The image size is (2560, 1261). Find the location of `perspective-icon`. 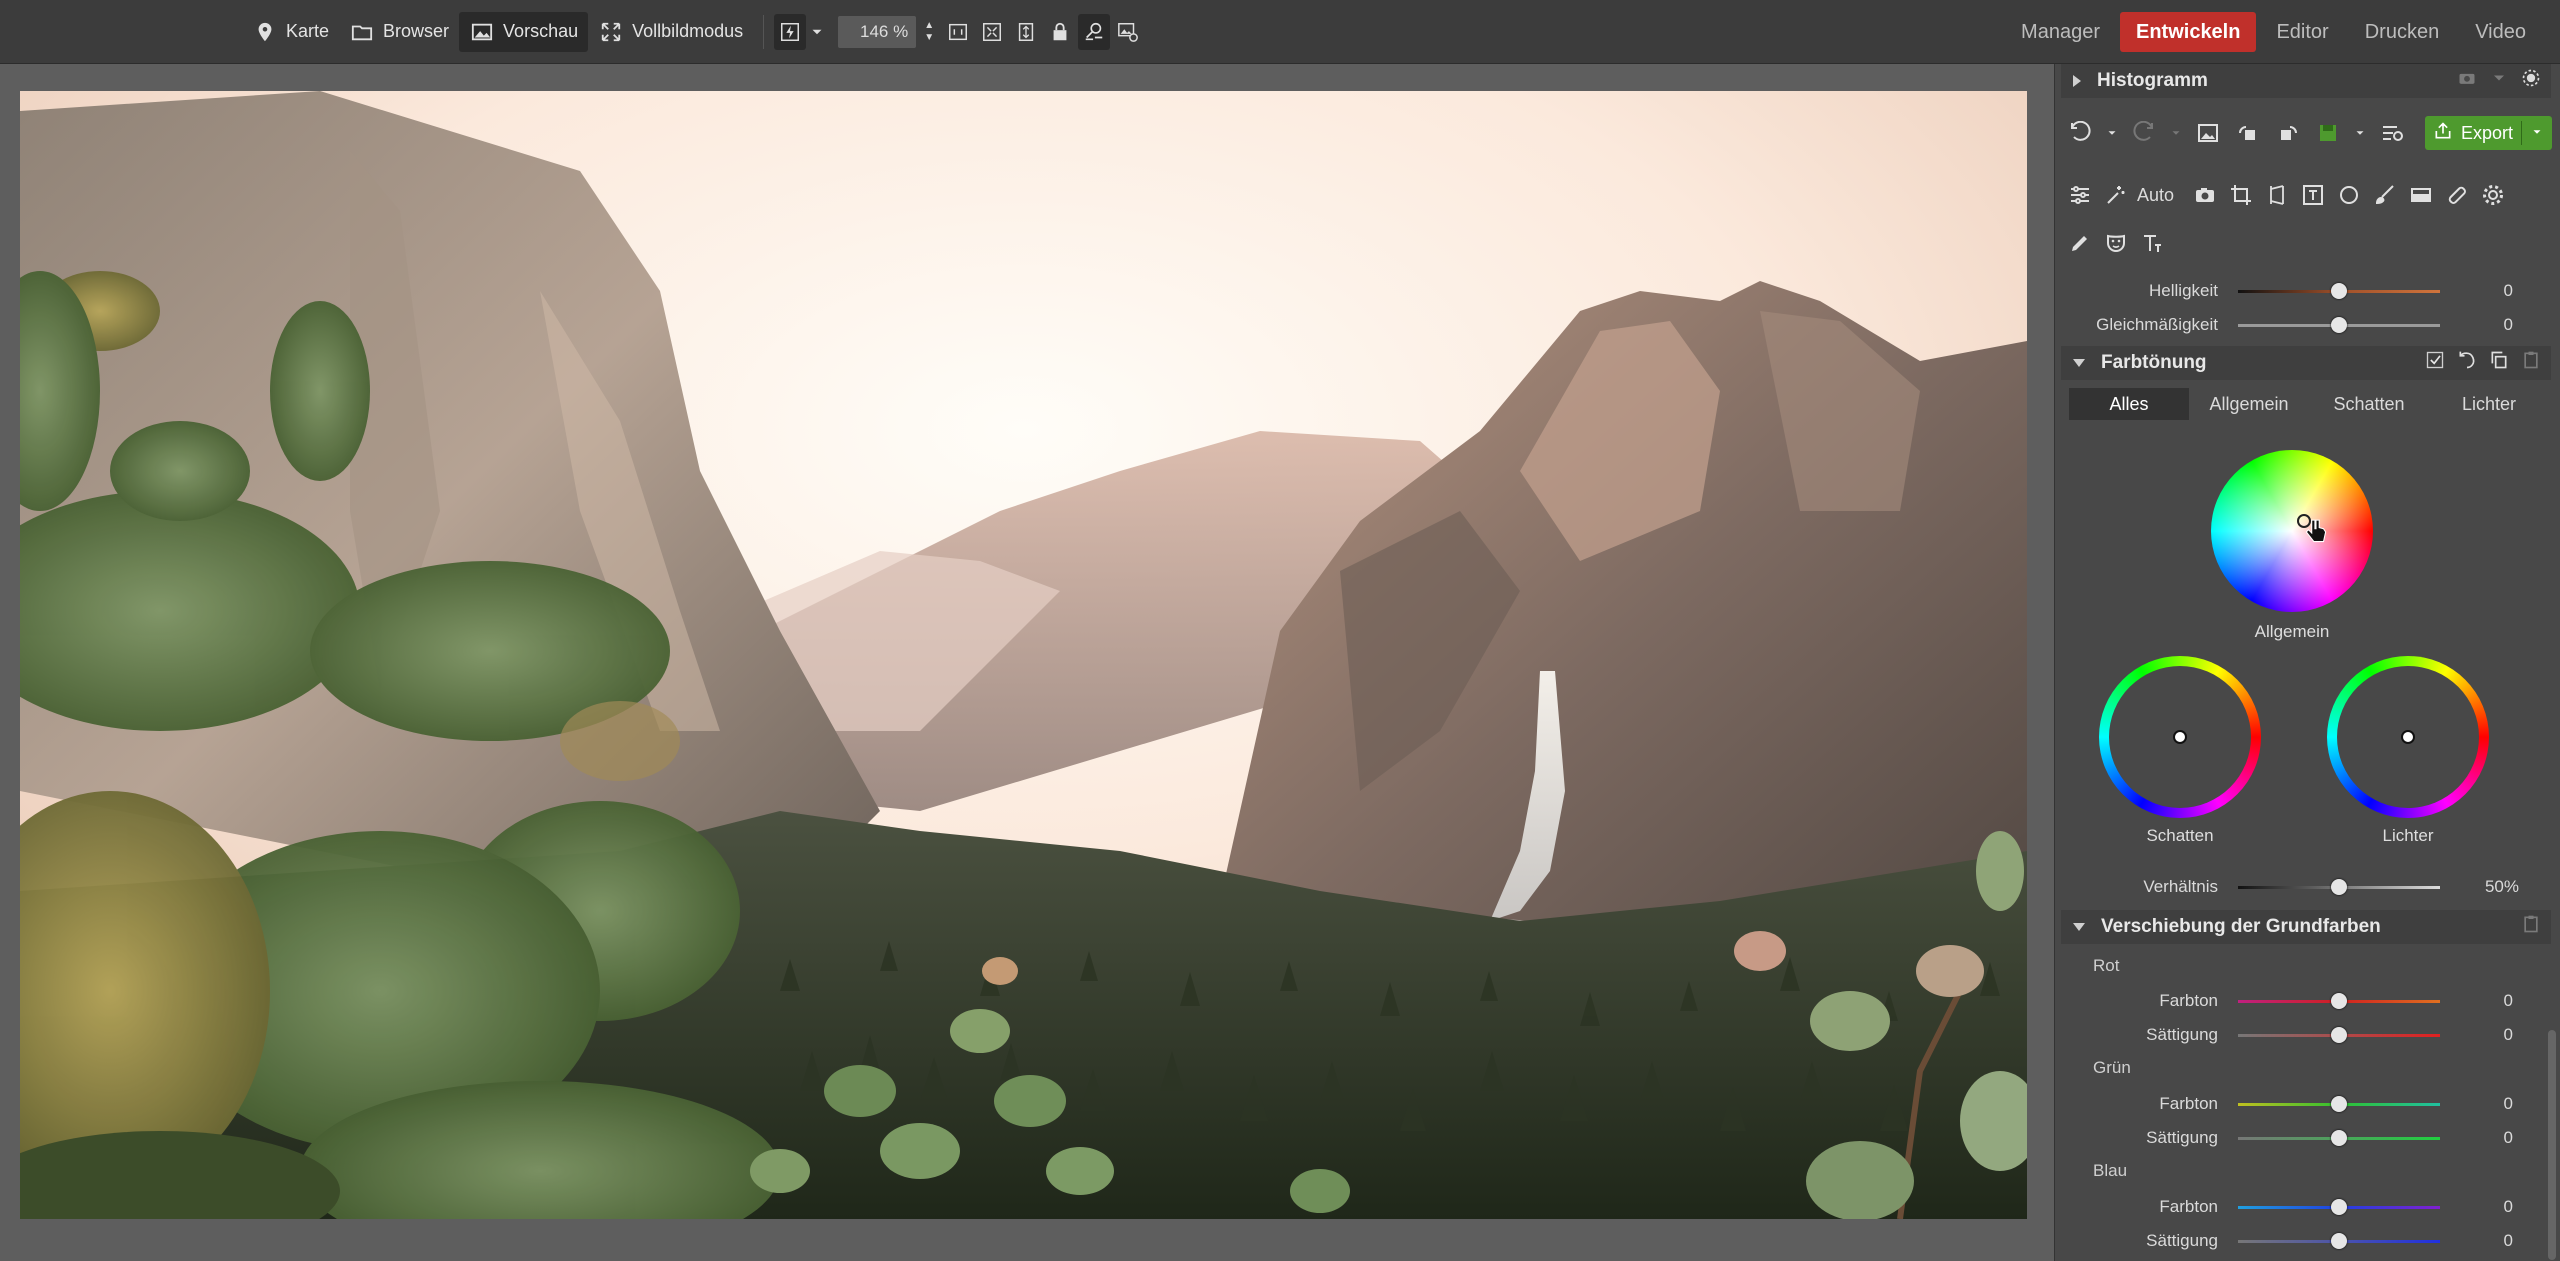

perspective-icon is located at coordinates (2277, 195).